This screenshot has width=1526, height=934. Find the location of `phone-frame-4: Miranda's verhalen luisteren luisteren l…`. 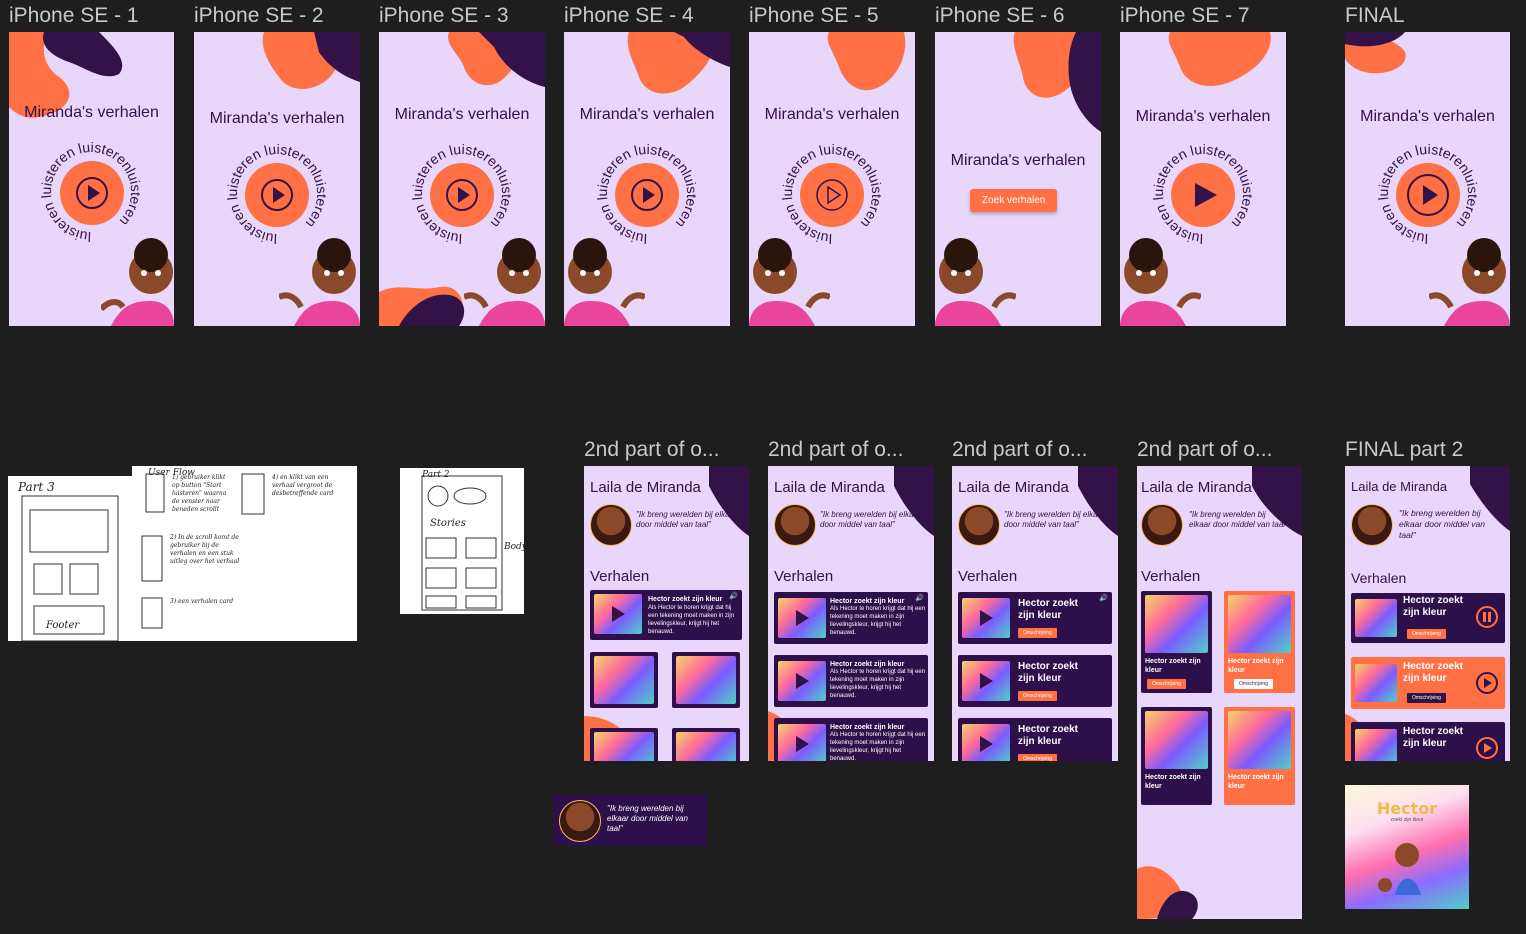

phone-frame-4: Miranda's verhalen luisteren luisteren l… is located at coordinates (647, 179).